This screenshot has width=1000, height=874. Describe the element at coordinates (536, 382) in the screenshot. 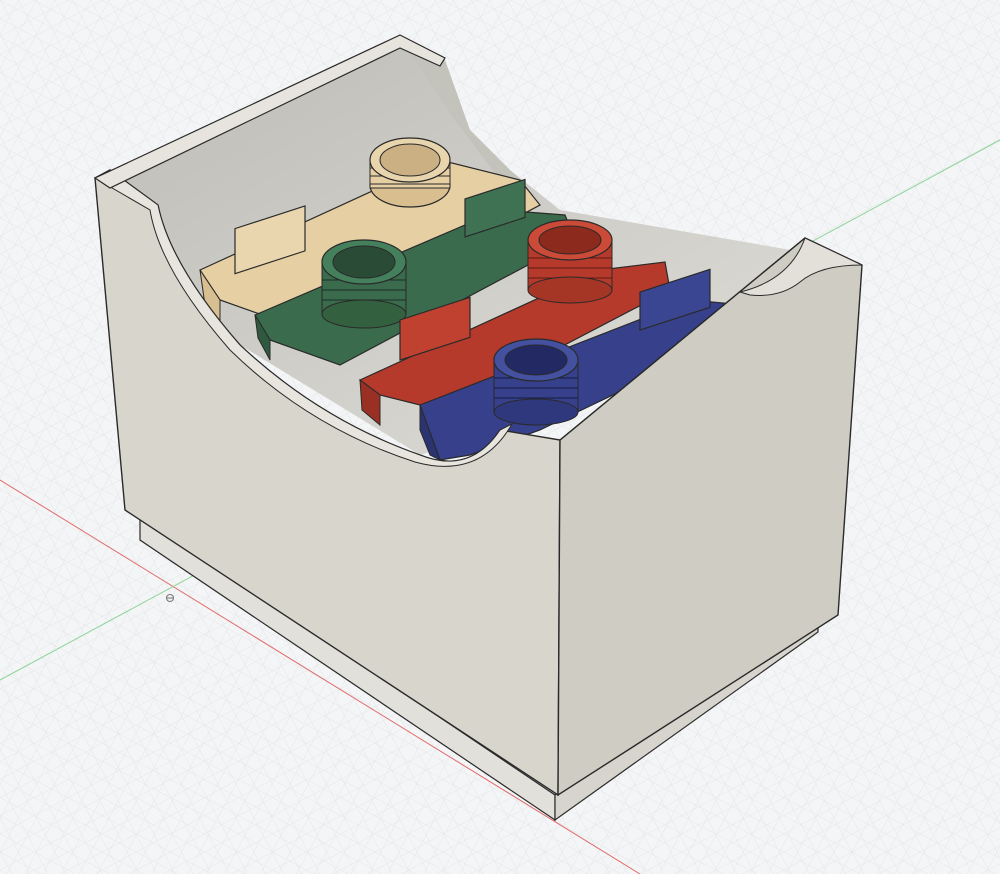

I see `blue-threaded-nozzle` at that location.